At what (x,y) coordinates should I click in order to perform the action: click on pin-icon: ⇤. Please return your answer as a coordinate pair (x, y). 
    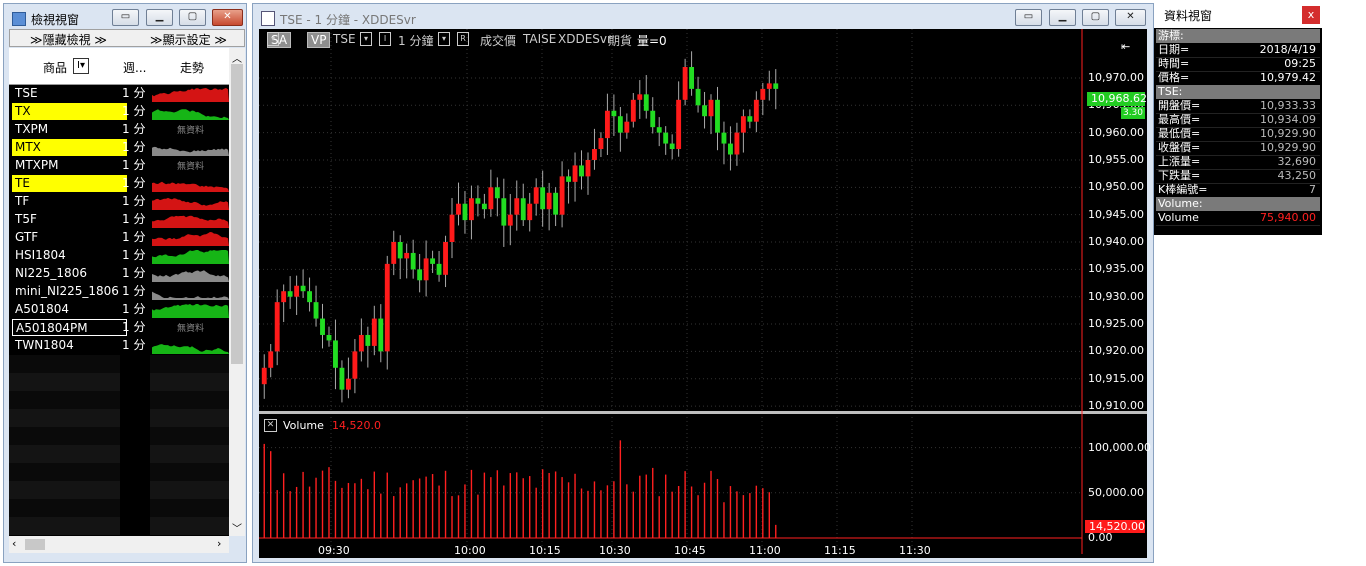
    Looking at the image, I should click on (1125, 46).